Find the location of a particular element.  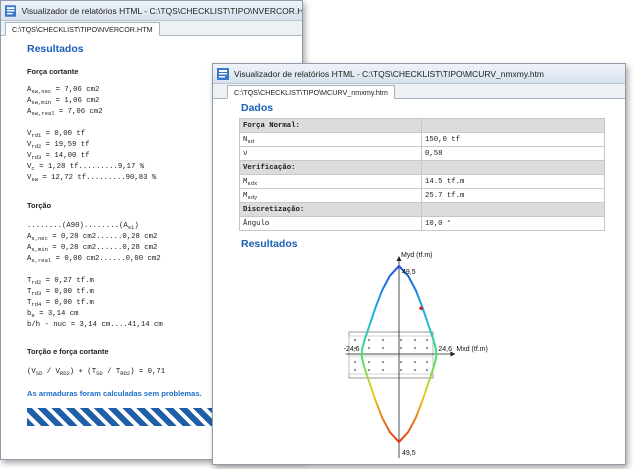

heading-torsion: Torção is located at coordinates (39, 205).